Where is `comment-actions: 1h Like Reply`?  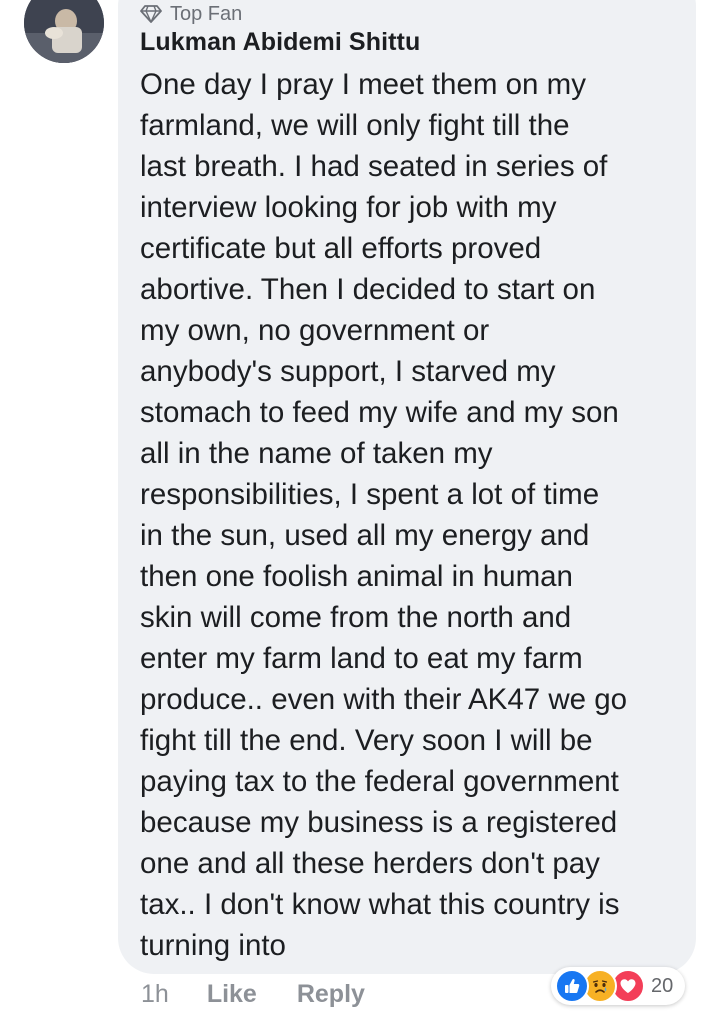
comment-actions: 1h Like Reply is located at coordinates (253, 994).